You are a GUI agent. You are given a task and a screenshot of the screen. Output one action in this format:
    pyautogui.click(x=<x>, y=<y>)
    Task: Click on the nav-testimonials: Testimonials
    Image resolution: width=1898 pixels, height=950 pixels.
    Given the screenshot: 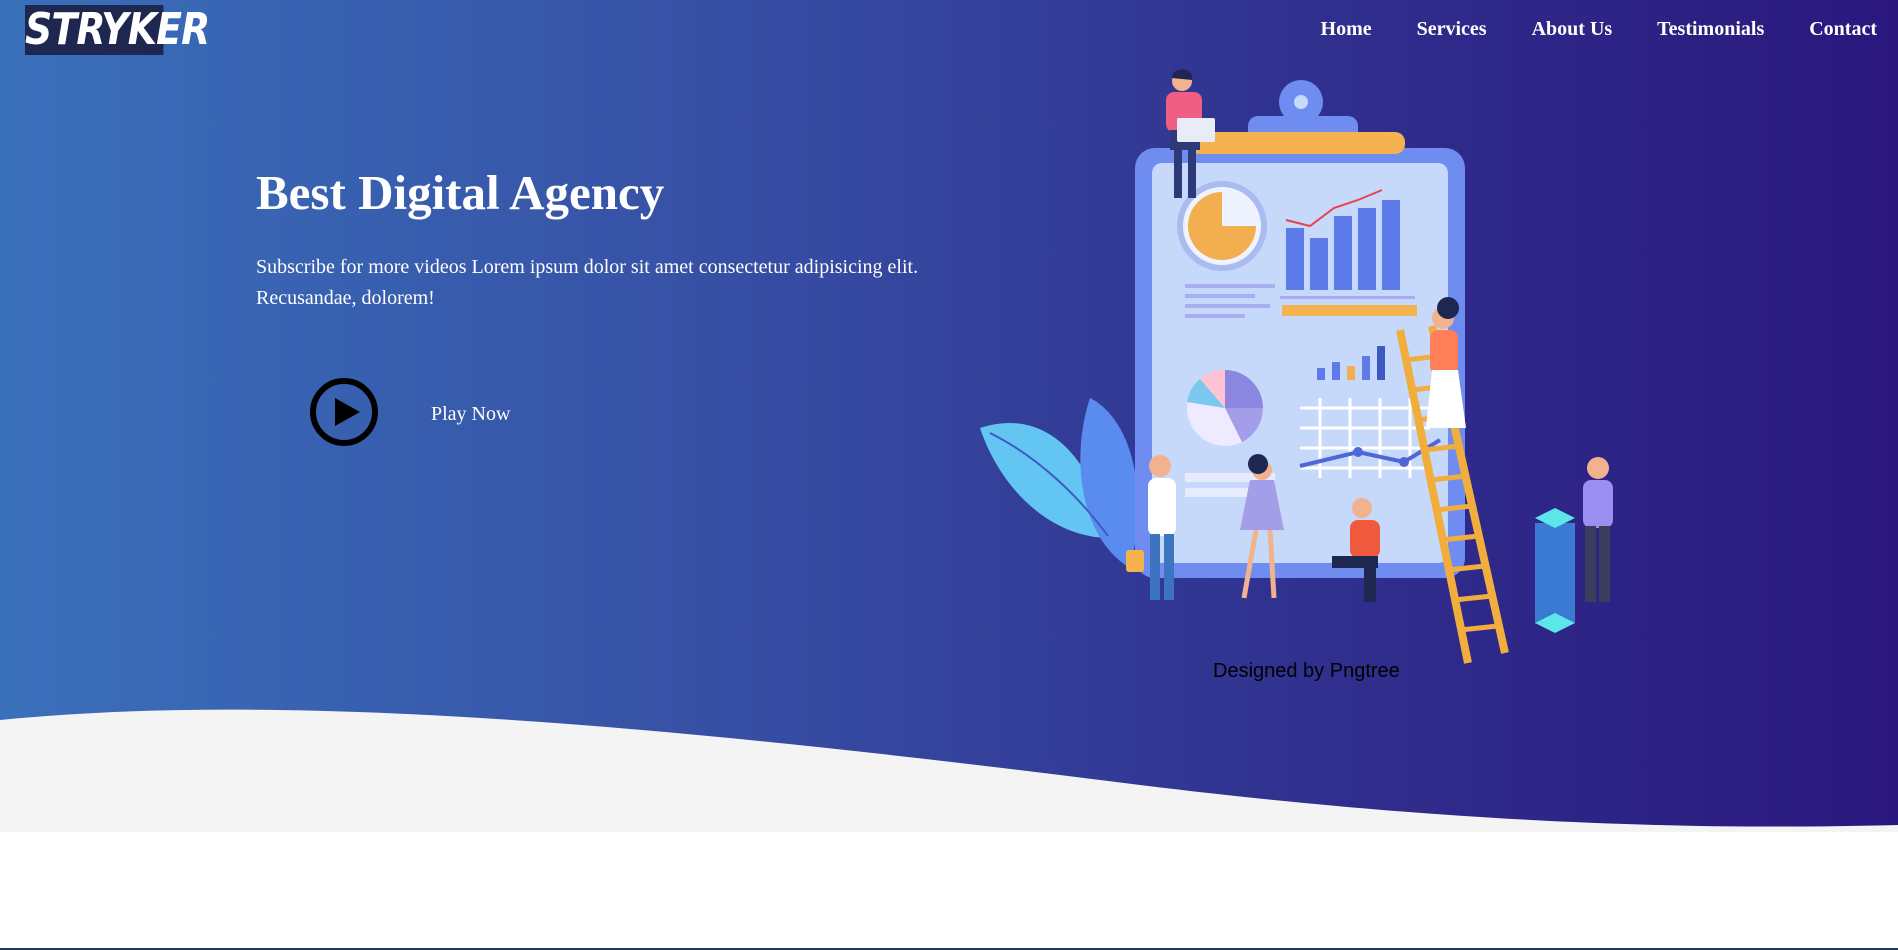 What is the action you would take?
    pyautogui.click(x=1710, y=29)
    